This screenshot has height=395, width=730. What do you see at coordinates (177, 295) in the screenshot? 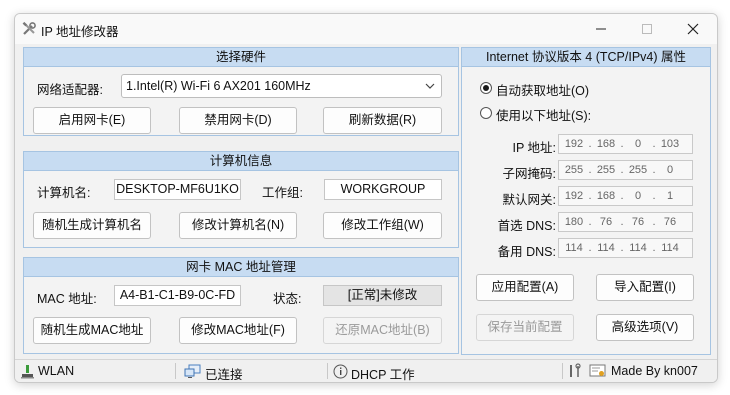
I see `mac-address-field: A4-B1-C1-B9-0C-FD` at bounding box center [177, 295].